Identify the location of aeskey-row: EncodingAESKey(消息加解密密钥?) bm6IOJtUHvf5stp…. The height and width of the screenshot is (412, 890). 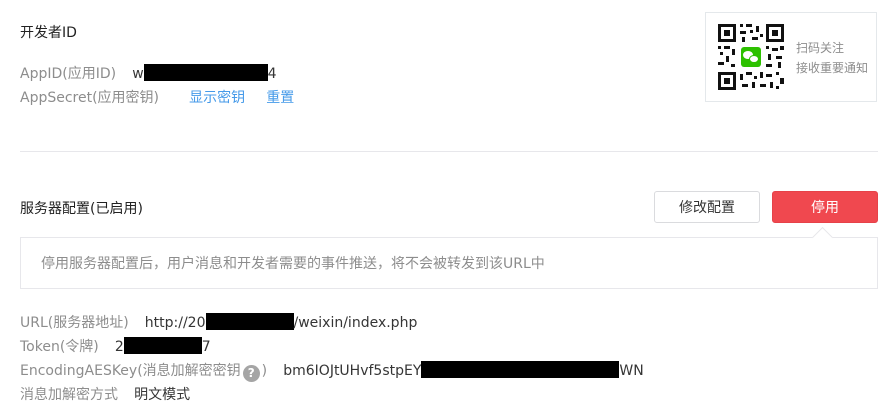
(332, 371).